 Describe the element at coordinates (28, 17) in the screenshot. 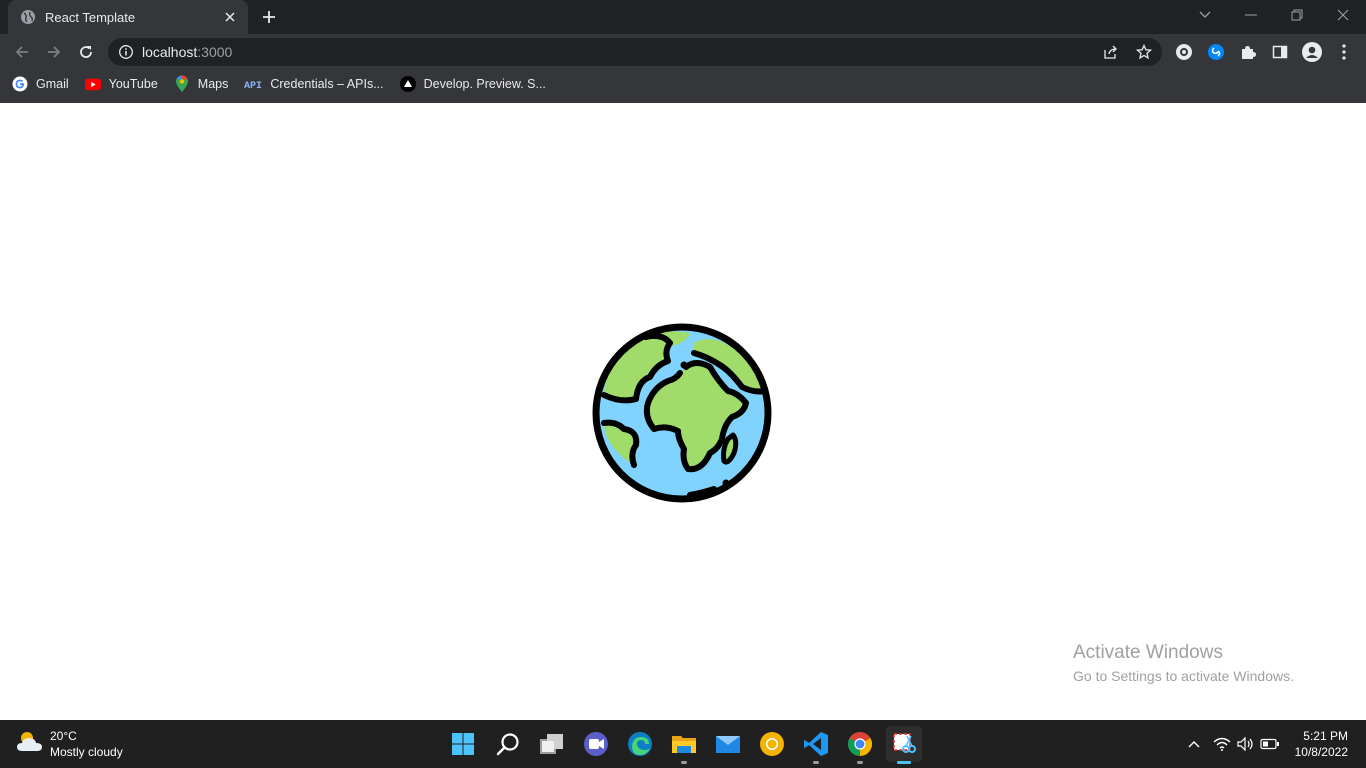

I see `globe-favicon-icon` at that location.